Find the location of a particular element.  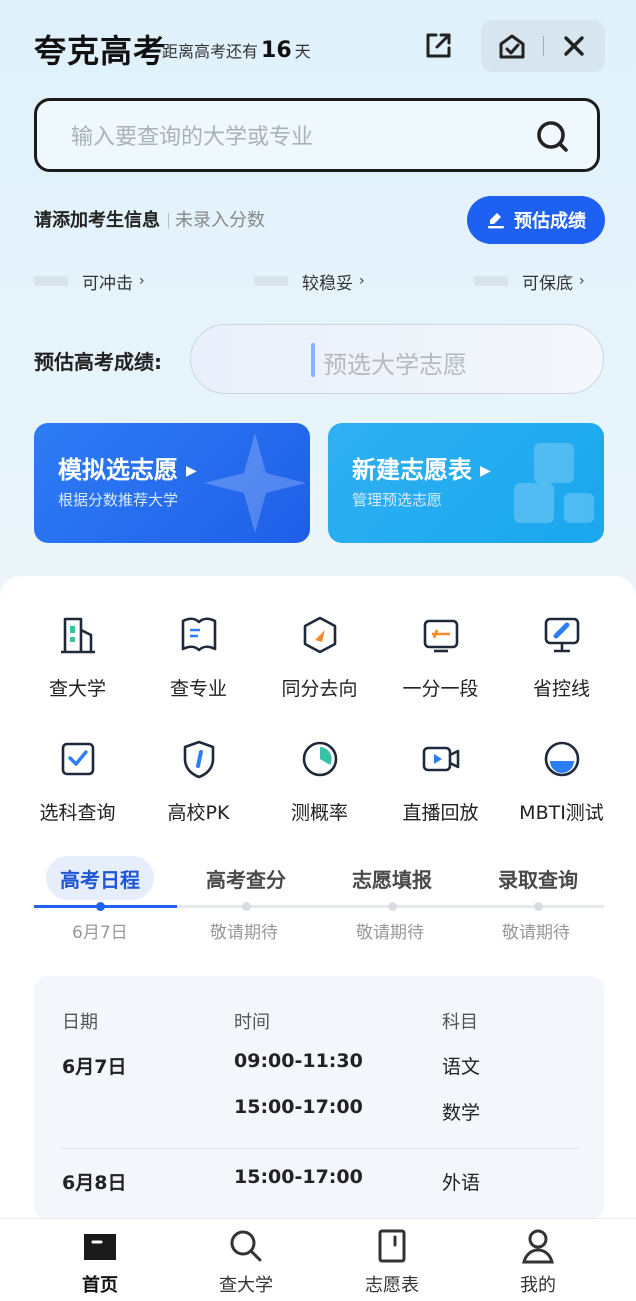

simulate-choice-card: 模拟选志愿 ▶ 根据分数推荐大学 is located at coordinates (172, 483).